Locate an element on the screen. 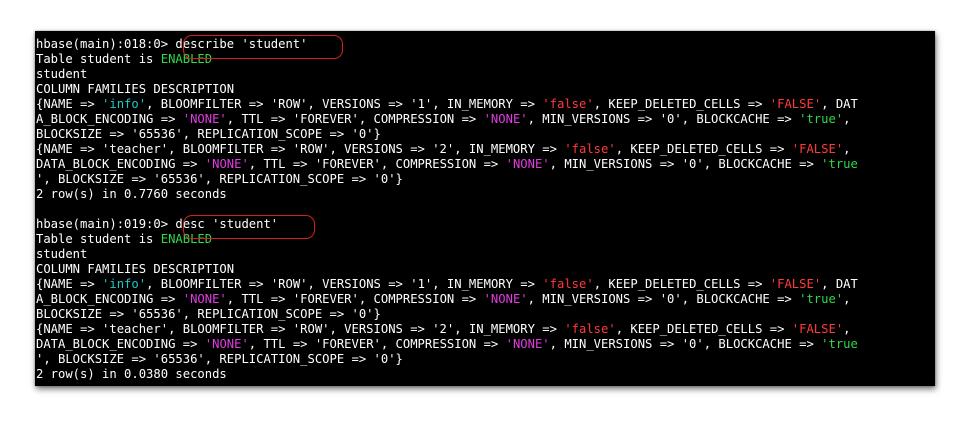 The width and height of the screenshot is (969, 421). terminal-line: hbase(main):019:0> desc 'student' is located at coordinates (447, 224).